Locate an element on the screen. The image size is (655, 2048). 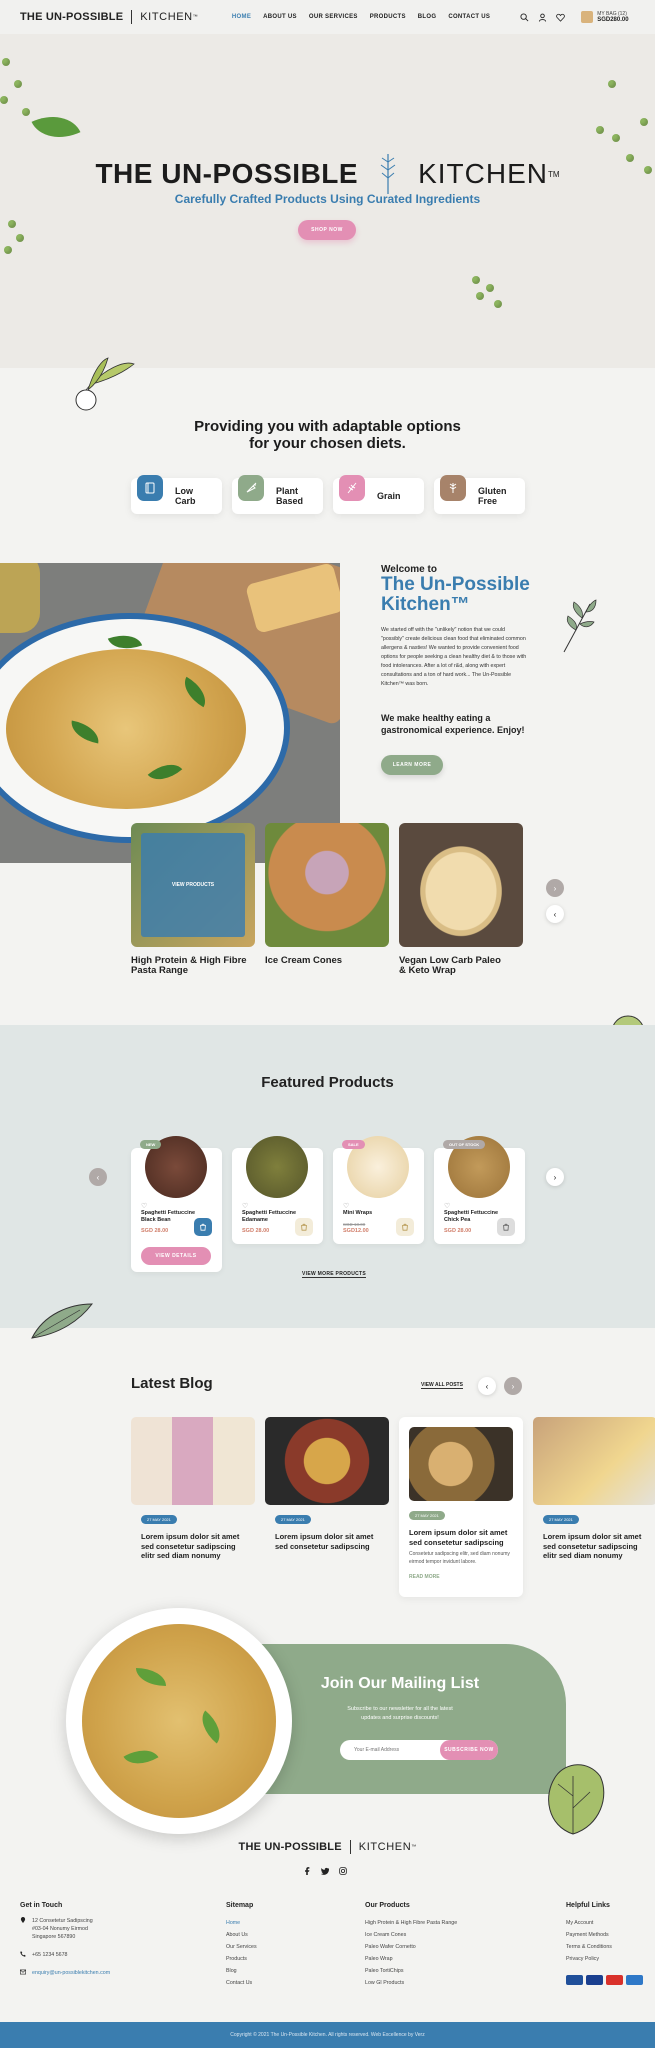
site-logo: THE UN-POSSIBLE KITCHEN ™ is located at coordinates (109, 17).